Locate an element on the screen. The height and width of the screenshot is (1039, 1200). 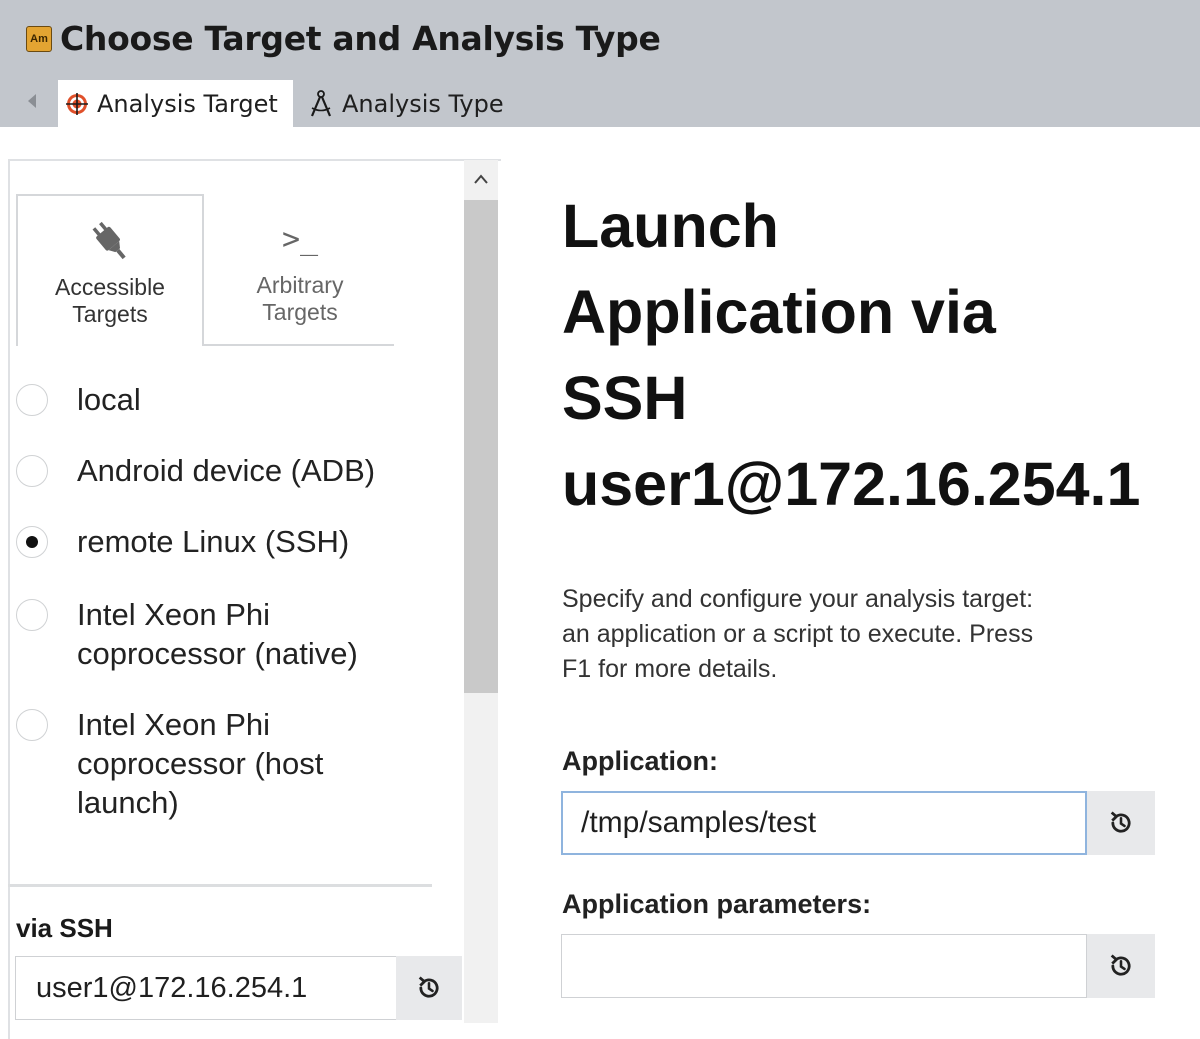
radio-label-line: coprocessor (host is located at coordinates (200, 763).